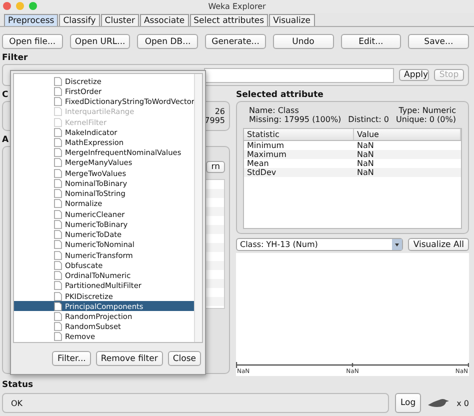 This screenshot has height=416, width=474. I want to click on info-text: Type: Numeric, so click(427, 110).